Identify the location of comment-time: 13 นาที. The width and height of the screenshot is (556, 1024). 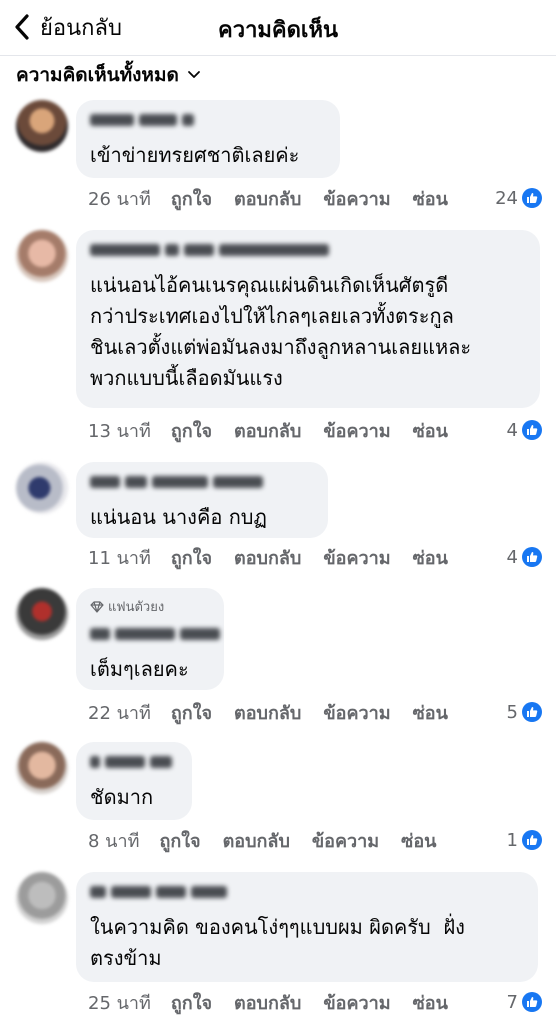
(119, 430).